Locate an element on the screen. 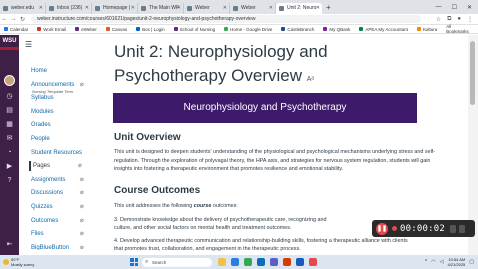 The image size is (478, 269). tab-label: Homepage | is located at coordinates (117, 7).